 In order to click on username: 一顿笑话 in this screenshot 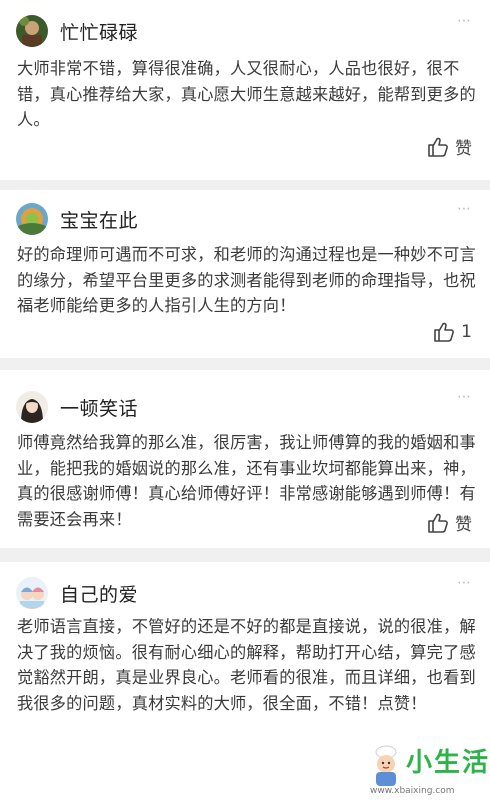, I will do `click(99, 407)`.